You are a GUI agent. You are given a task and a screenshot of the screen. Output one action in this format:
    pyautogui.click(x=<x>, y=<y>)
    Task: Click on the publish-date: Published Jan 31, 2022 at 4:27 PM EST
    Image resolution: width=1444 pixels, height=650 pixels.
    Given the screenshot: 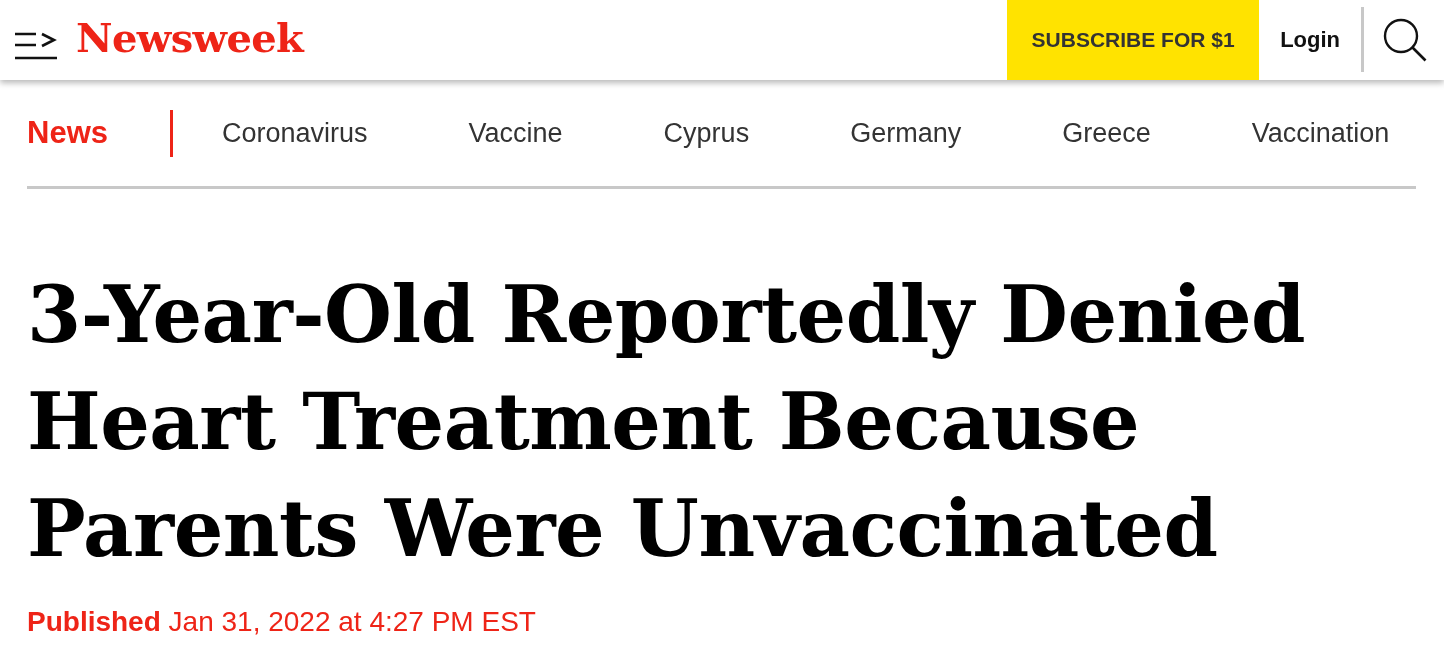 What is the action you would take?
    pyautogui.click(x=282, y=622)
    